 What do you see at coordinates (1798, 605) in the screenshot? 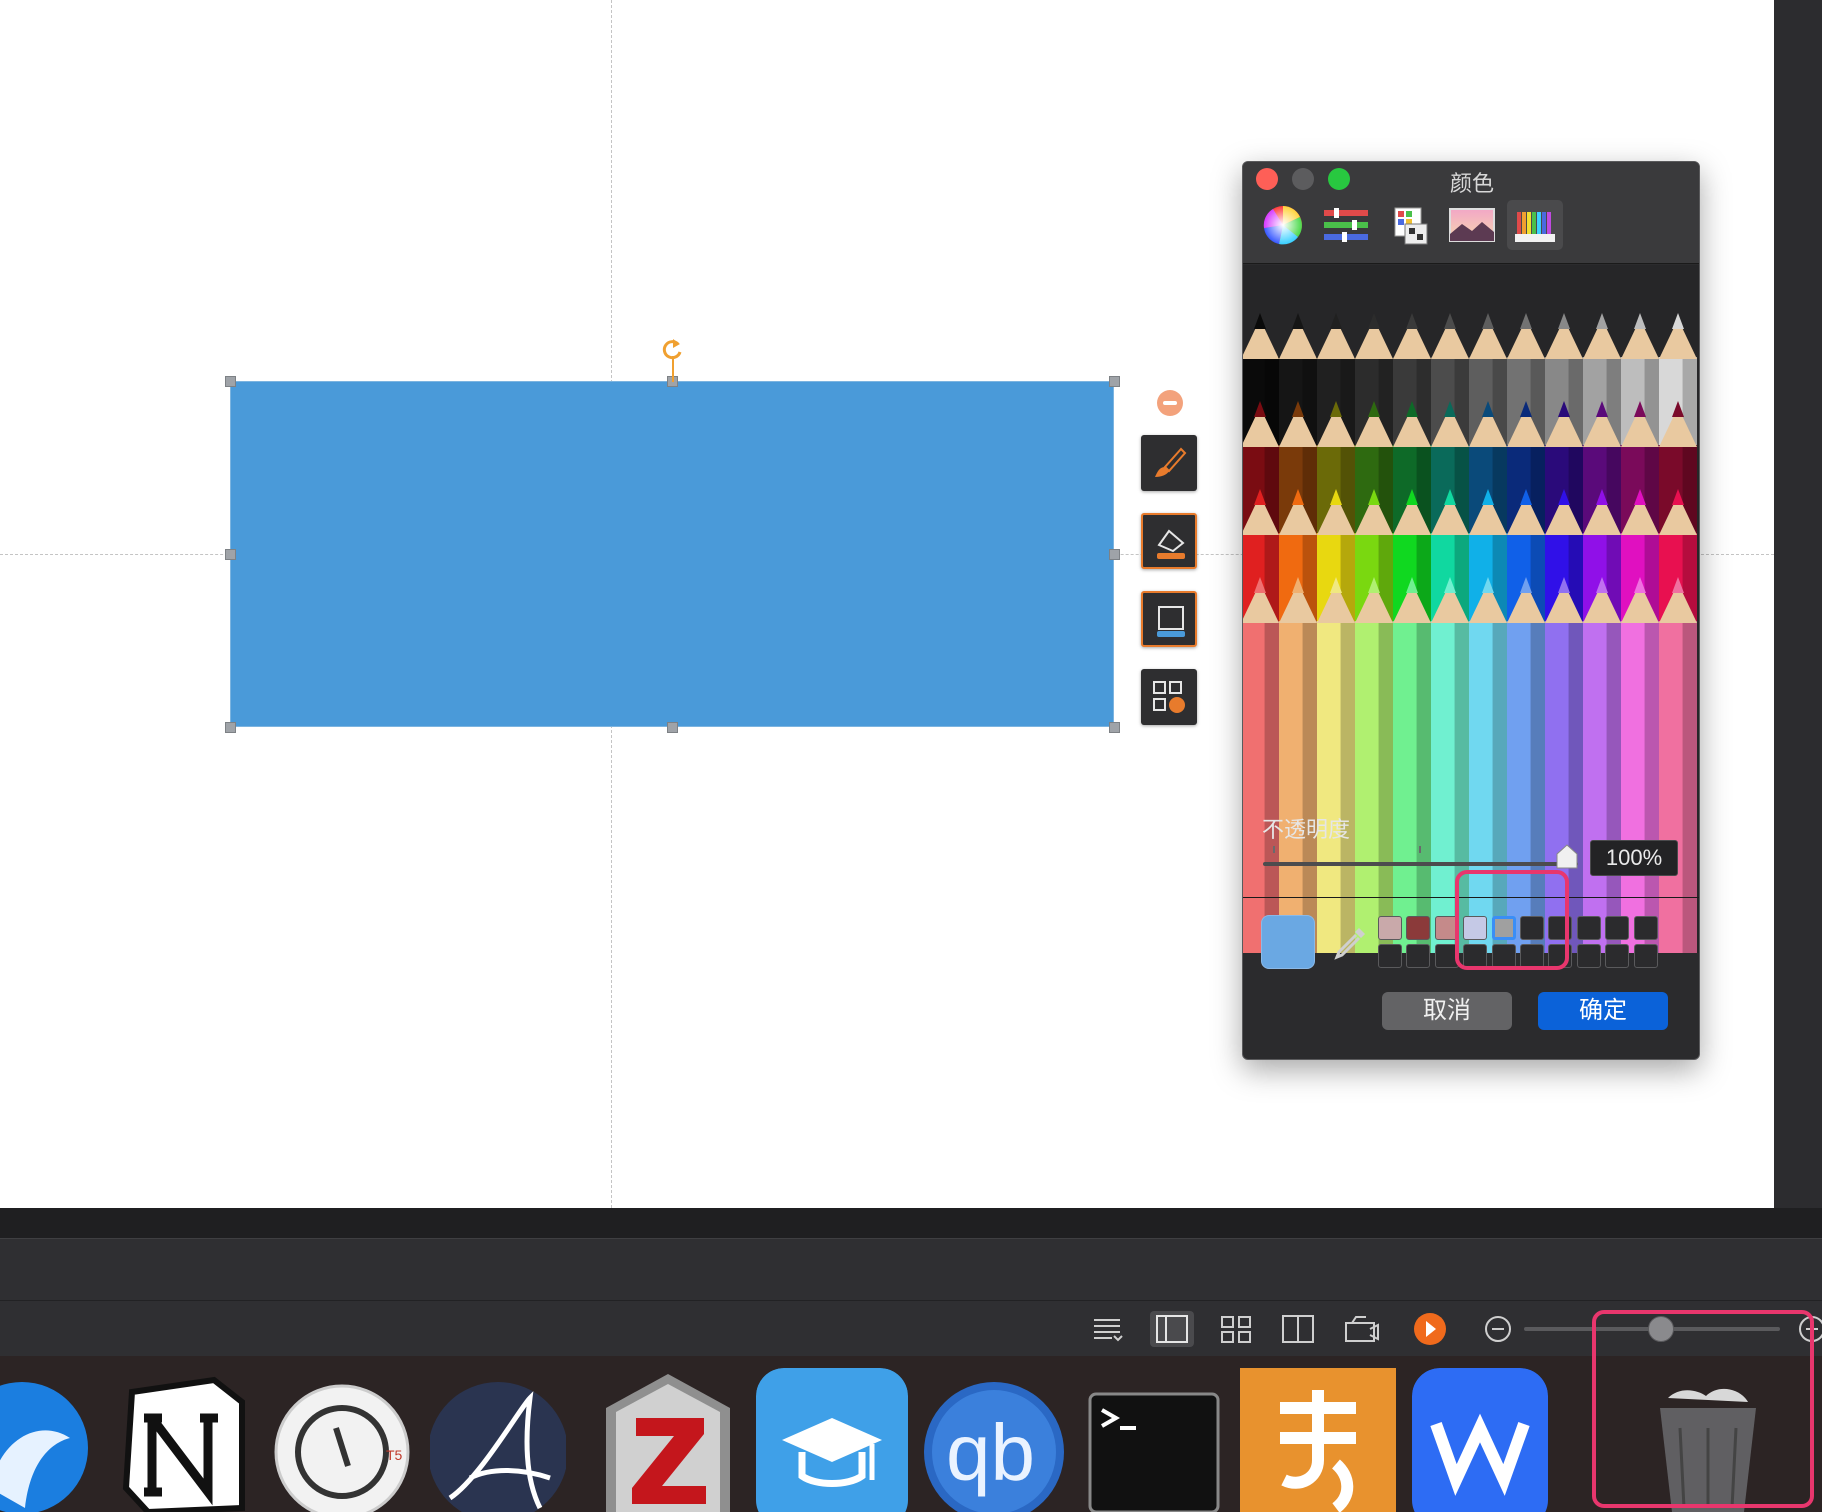
I see `window-right-edge` at bounding box center [1798, 605].